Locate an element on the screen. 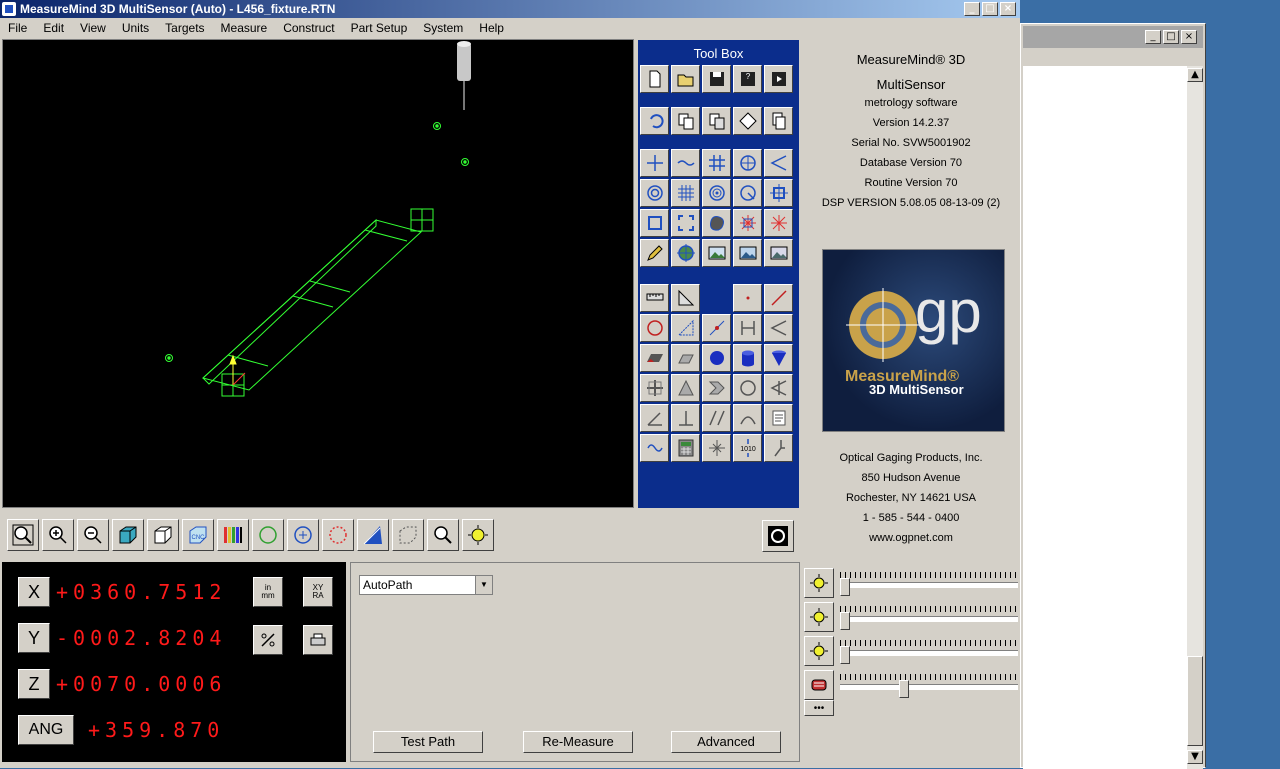 The height and width of the screenshot is (769, 1280). sphere-icon is located at coordinates (716, 358).